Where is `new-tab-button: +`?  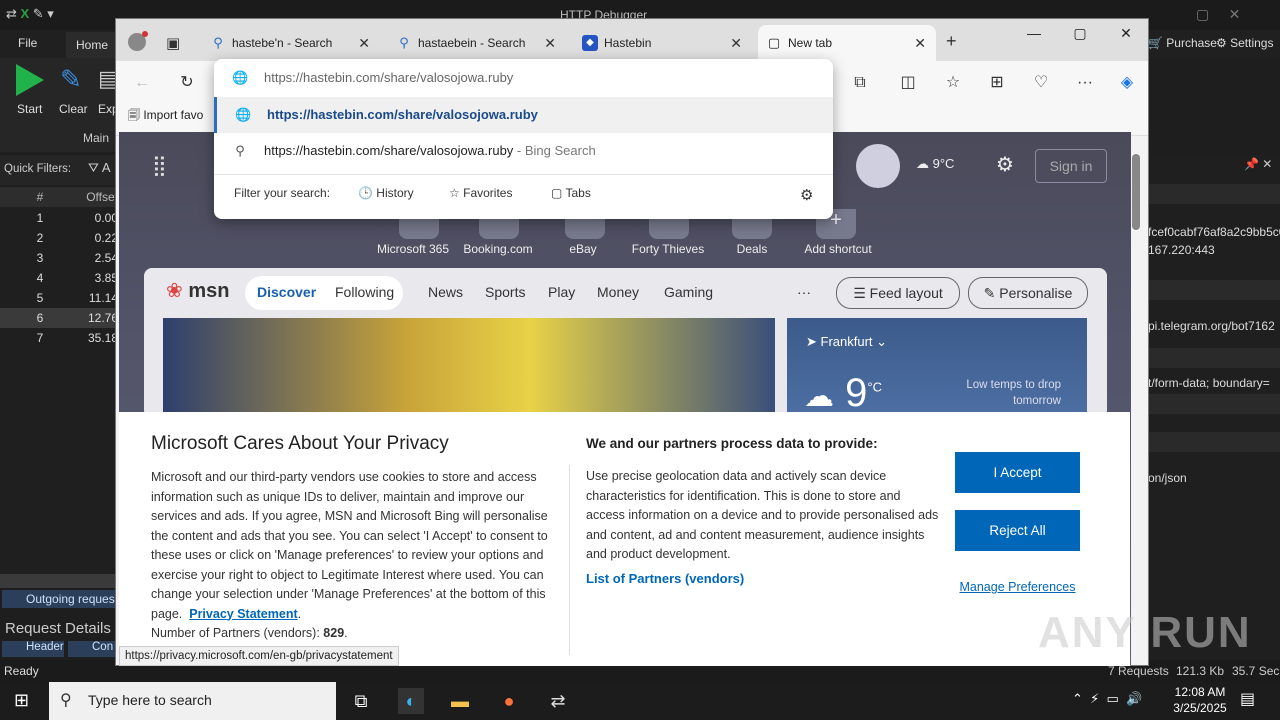 new-tab-button: + is located at coordinates (951, 41).